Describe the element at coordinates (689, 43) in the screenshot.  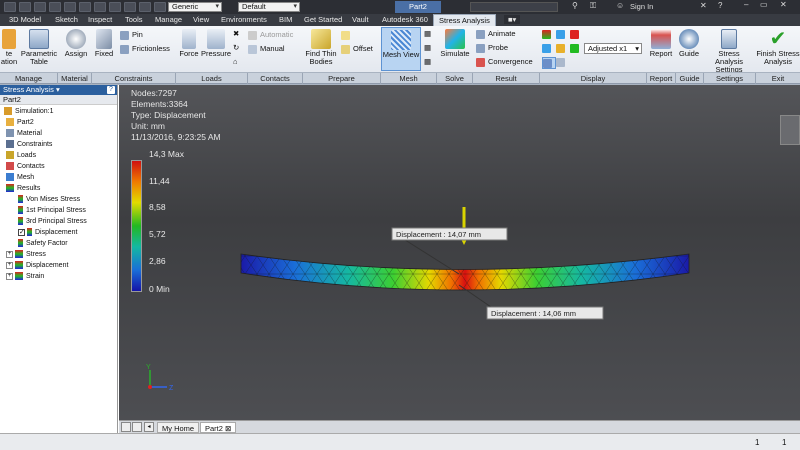
I see `guide-button: Guide` at that location.